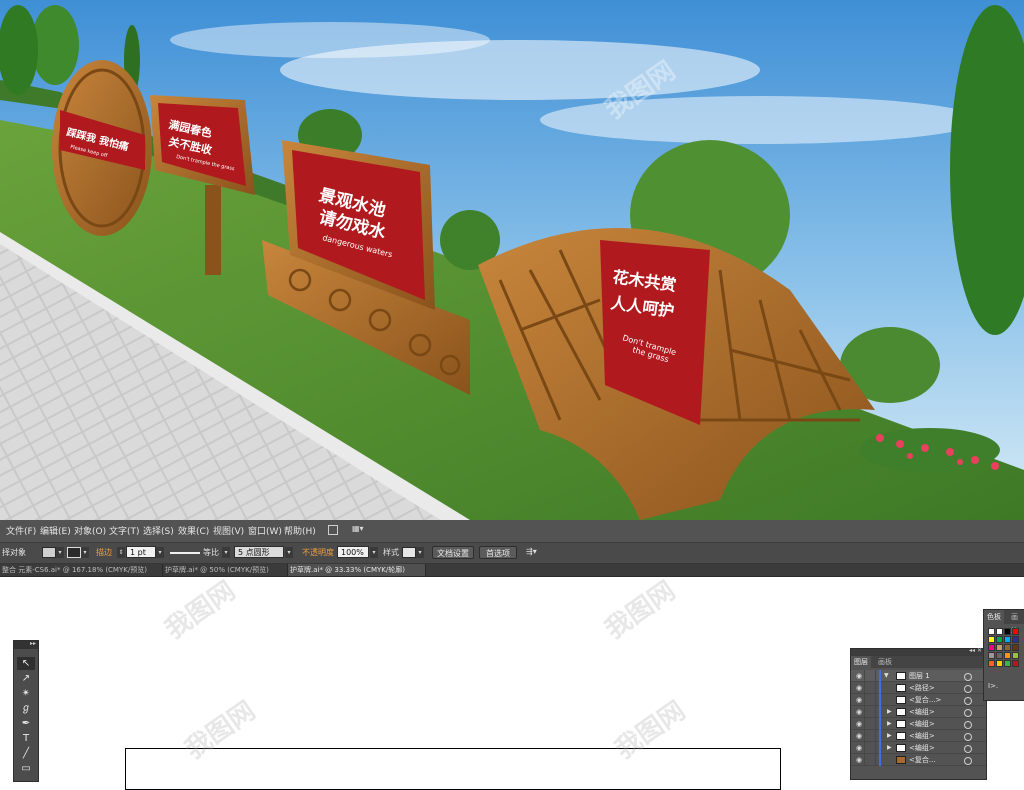 The width and height of the screenshot is (1024, 790). What do you see at coordinates (124, 530) in the screenshot?
I see `menu-type: 文字(T)` at bounding box center [124, 530].